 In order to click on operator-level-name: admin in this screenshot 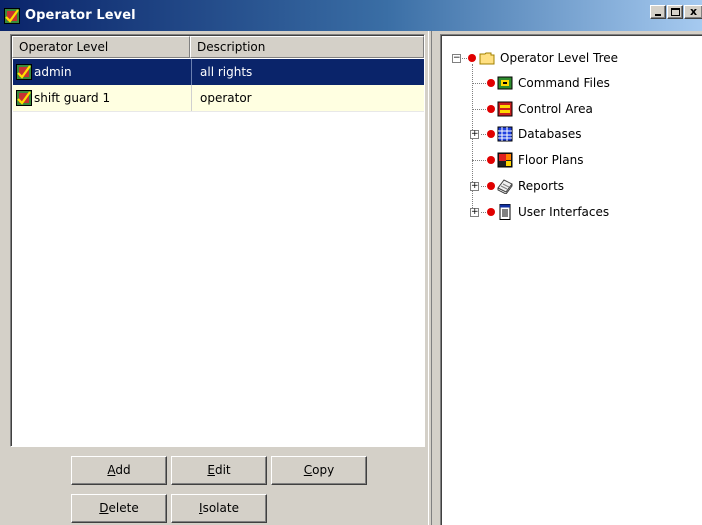, I will do `click(53, 72)`.